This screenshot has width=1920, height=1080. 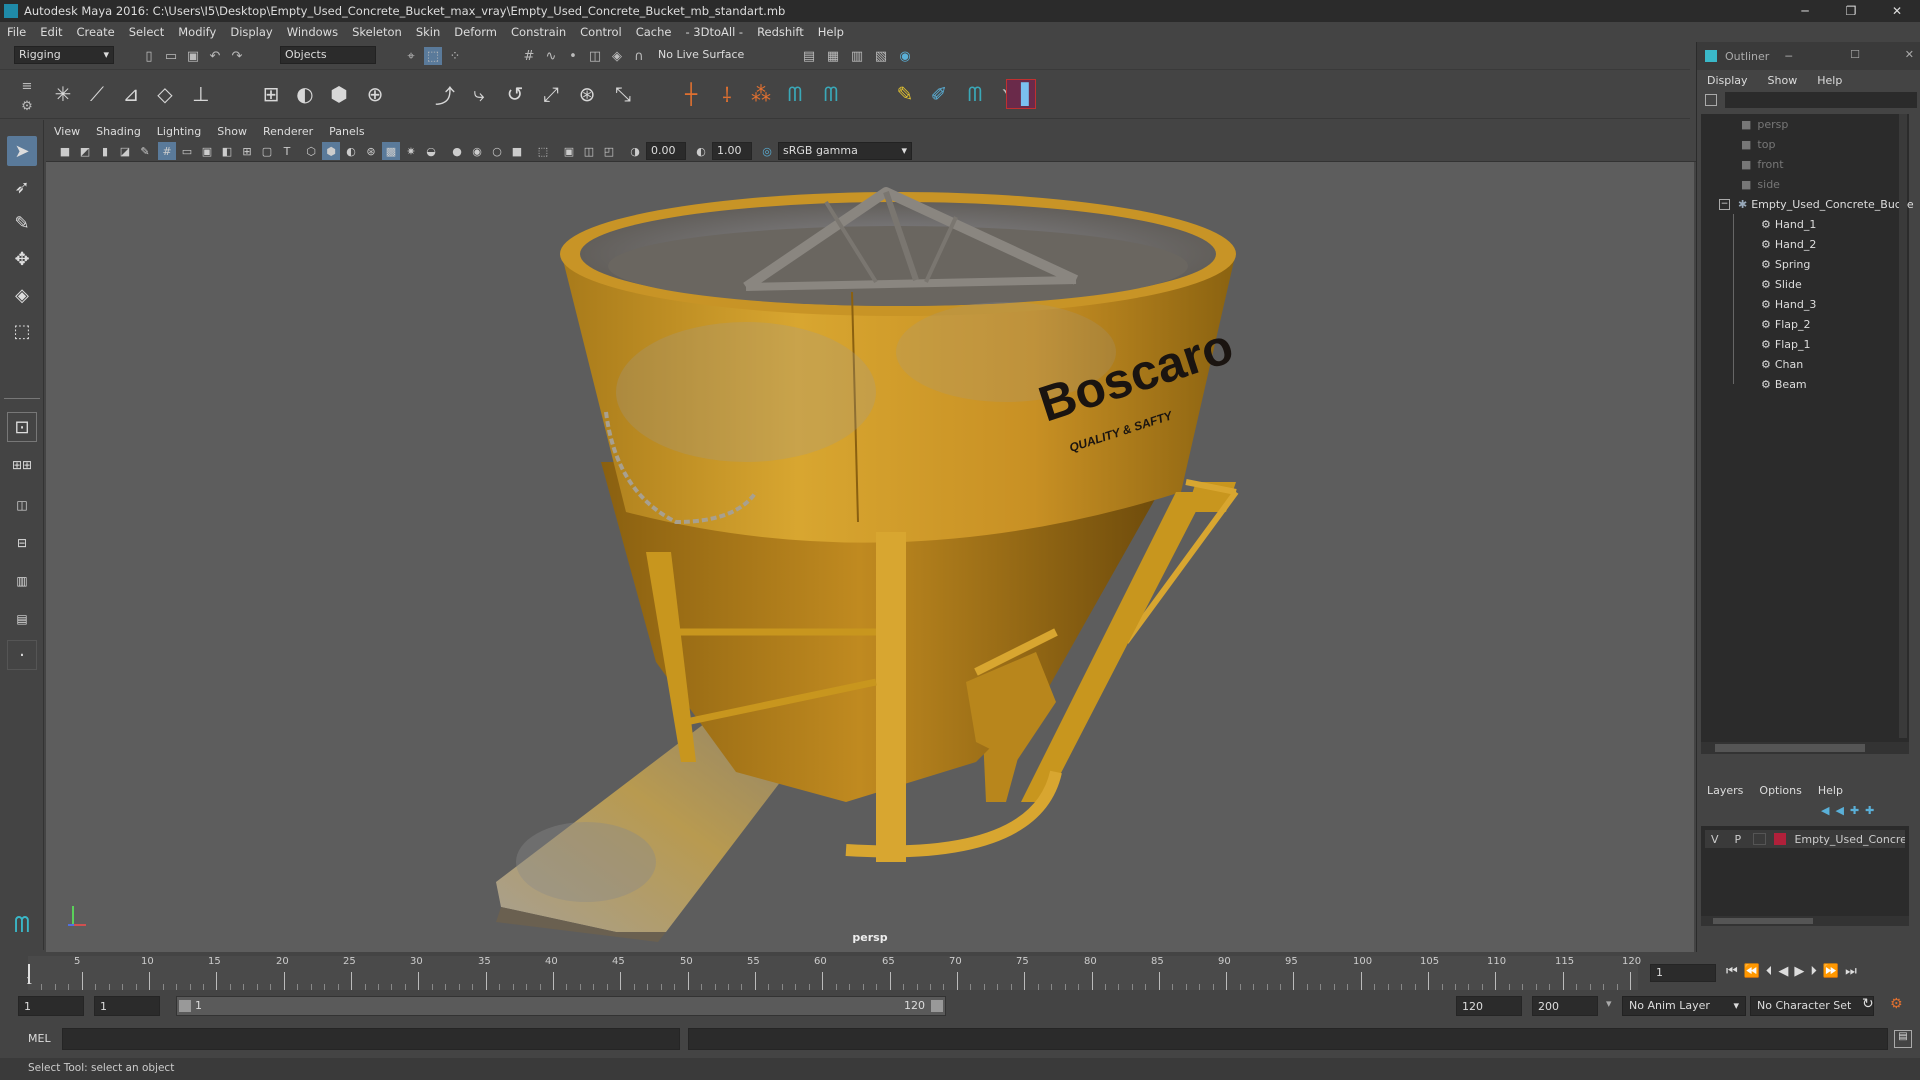 I want to click on layers-menu-layers: Layers, so click(x=1725, y=791).